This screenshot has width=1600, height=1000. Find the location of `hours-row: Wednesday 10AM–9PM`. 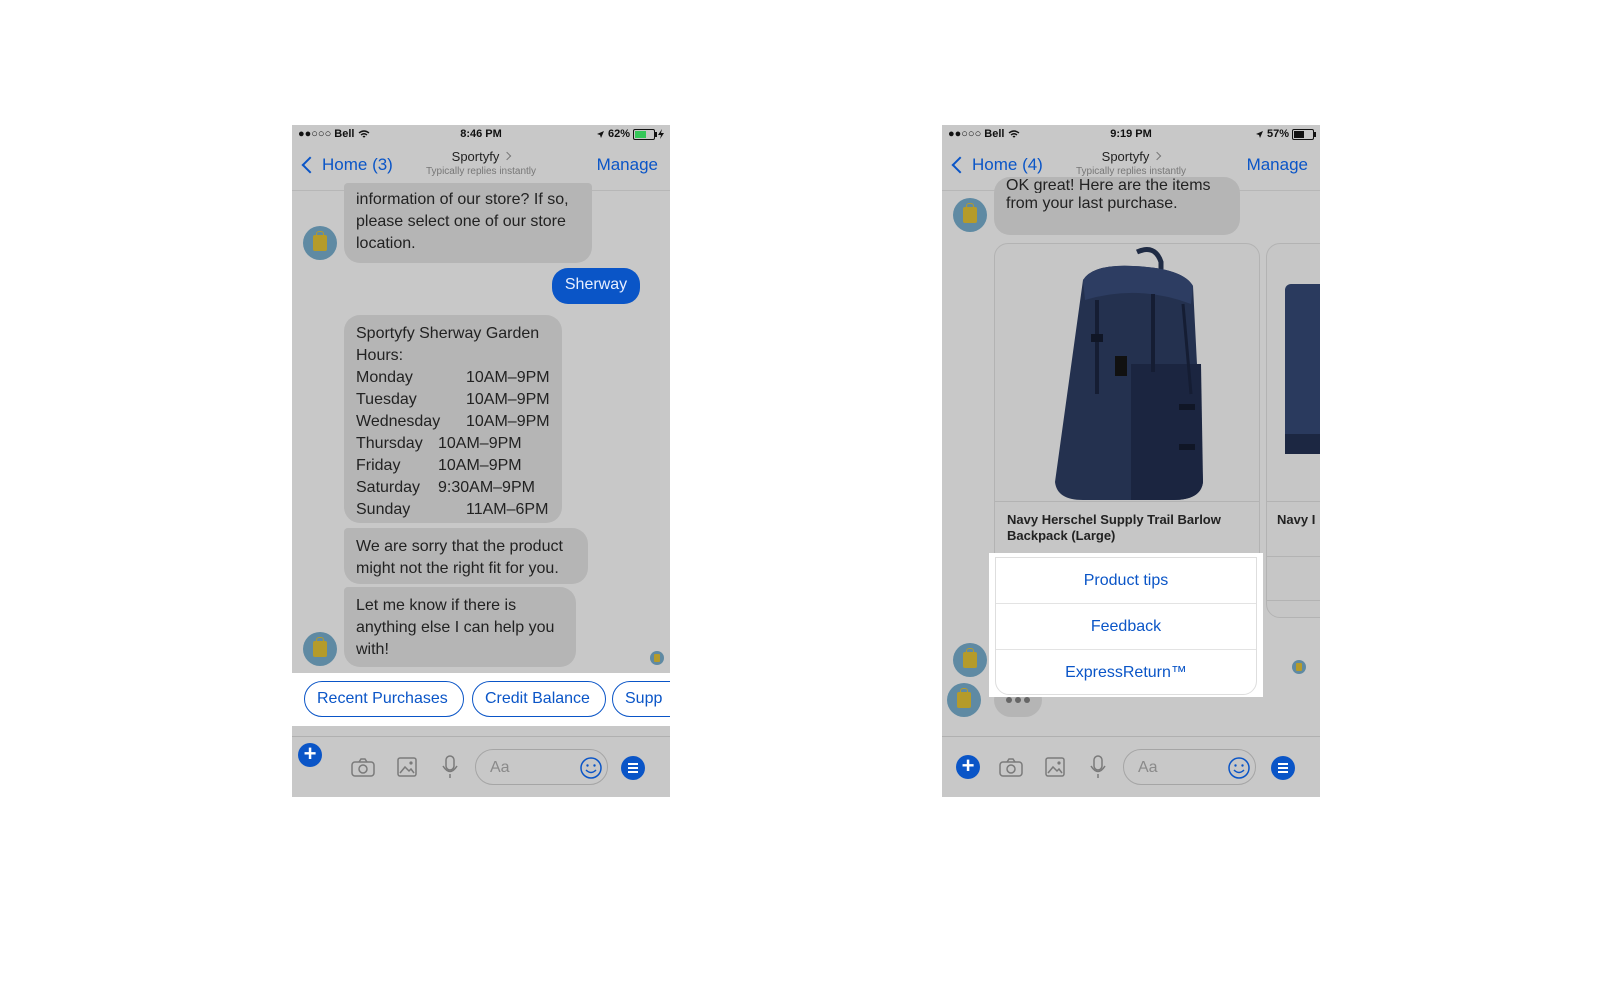

hours-row: Wednesday 10AM–9PM is located at coordinates (453, 421).